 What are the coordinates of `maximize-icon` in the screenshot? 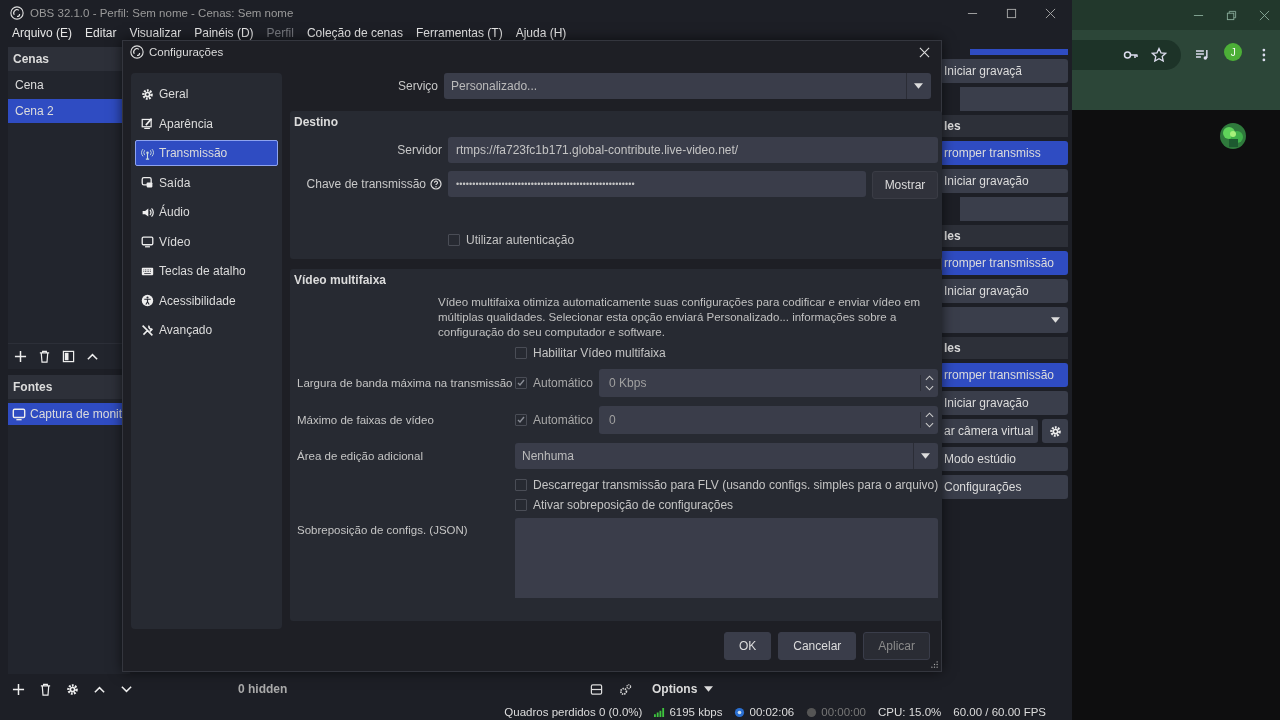 It's located at (1011, 13).